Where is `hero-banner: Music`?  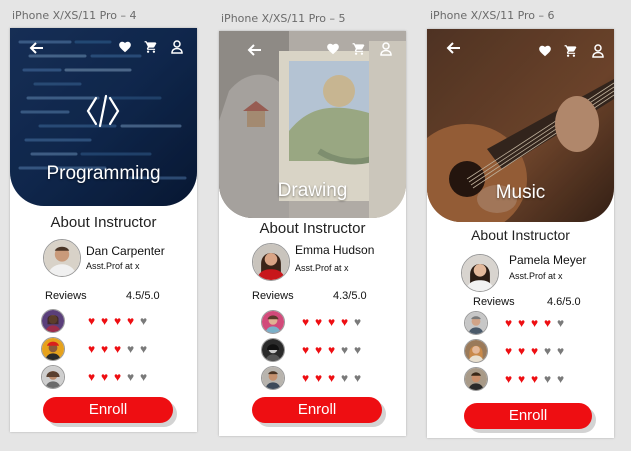
hero-banner: Music is located at coordinates (520, 125).